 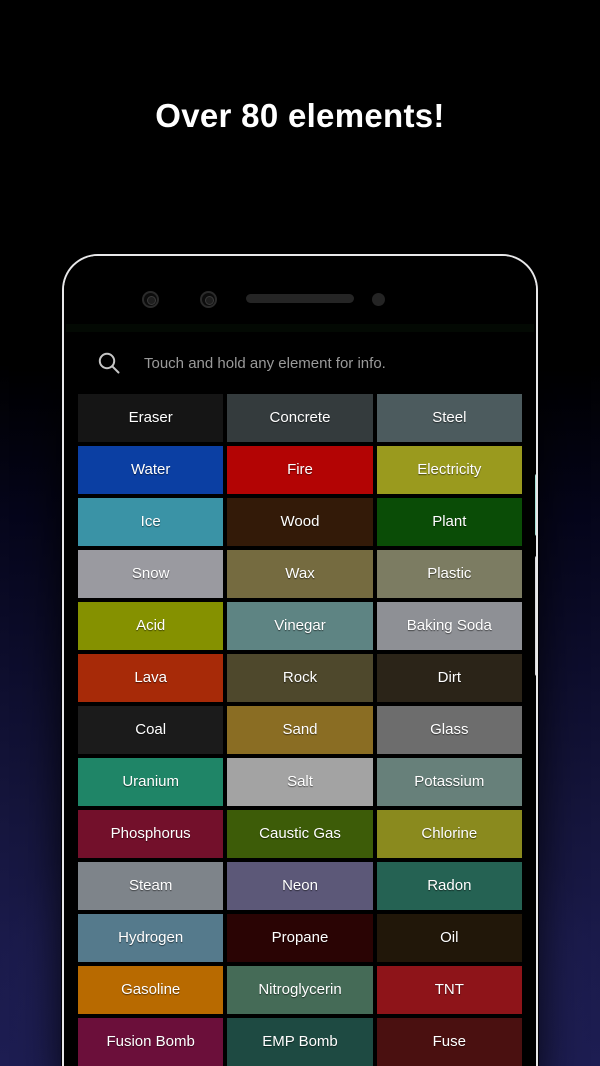 What do you see at coordinates (449, 626) in the screenshot?
I see `element-tile: Baking Soda` at bounding box center [449, 626].